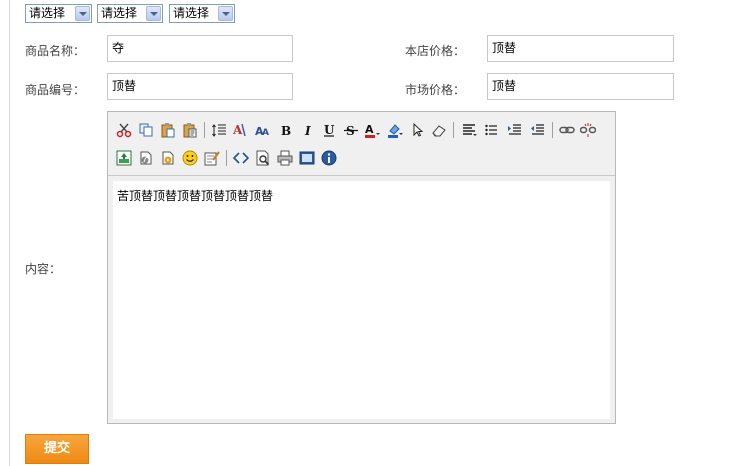 The image size is (748, 466). I want to click on category-select-3: 请选择, so click(202, 13).